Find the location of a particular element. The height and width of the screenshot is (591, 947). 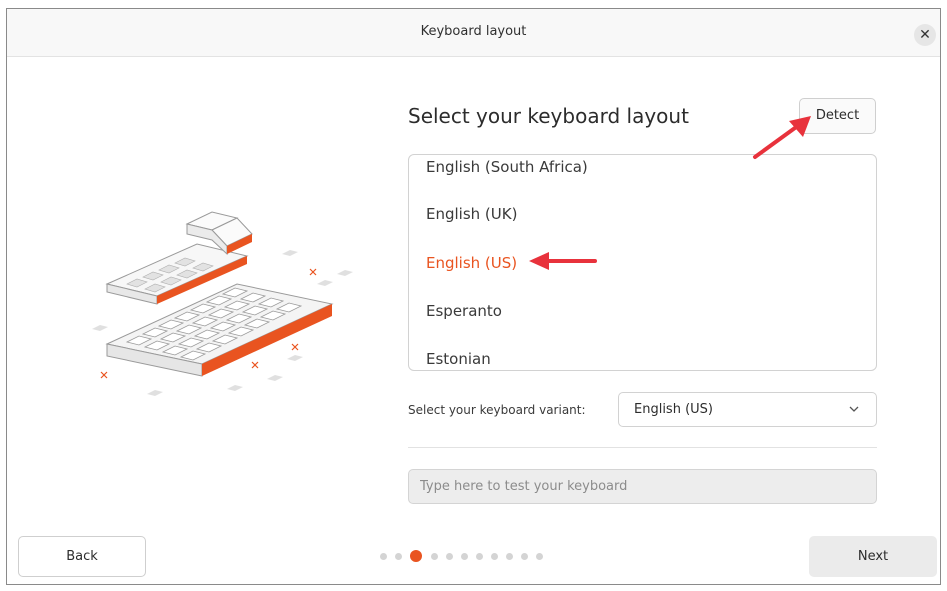

variant-label: Select your keyboard variant: is located at coordinates (497, 410).